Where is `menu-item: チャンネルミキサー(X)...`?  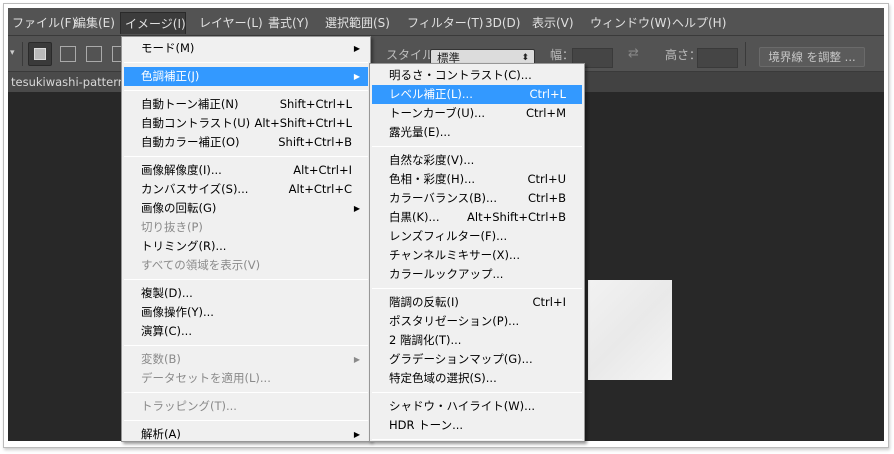
menu-item: チャンネルミキサー(X)... is located at coordinates (477, 255).